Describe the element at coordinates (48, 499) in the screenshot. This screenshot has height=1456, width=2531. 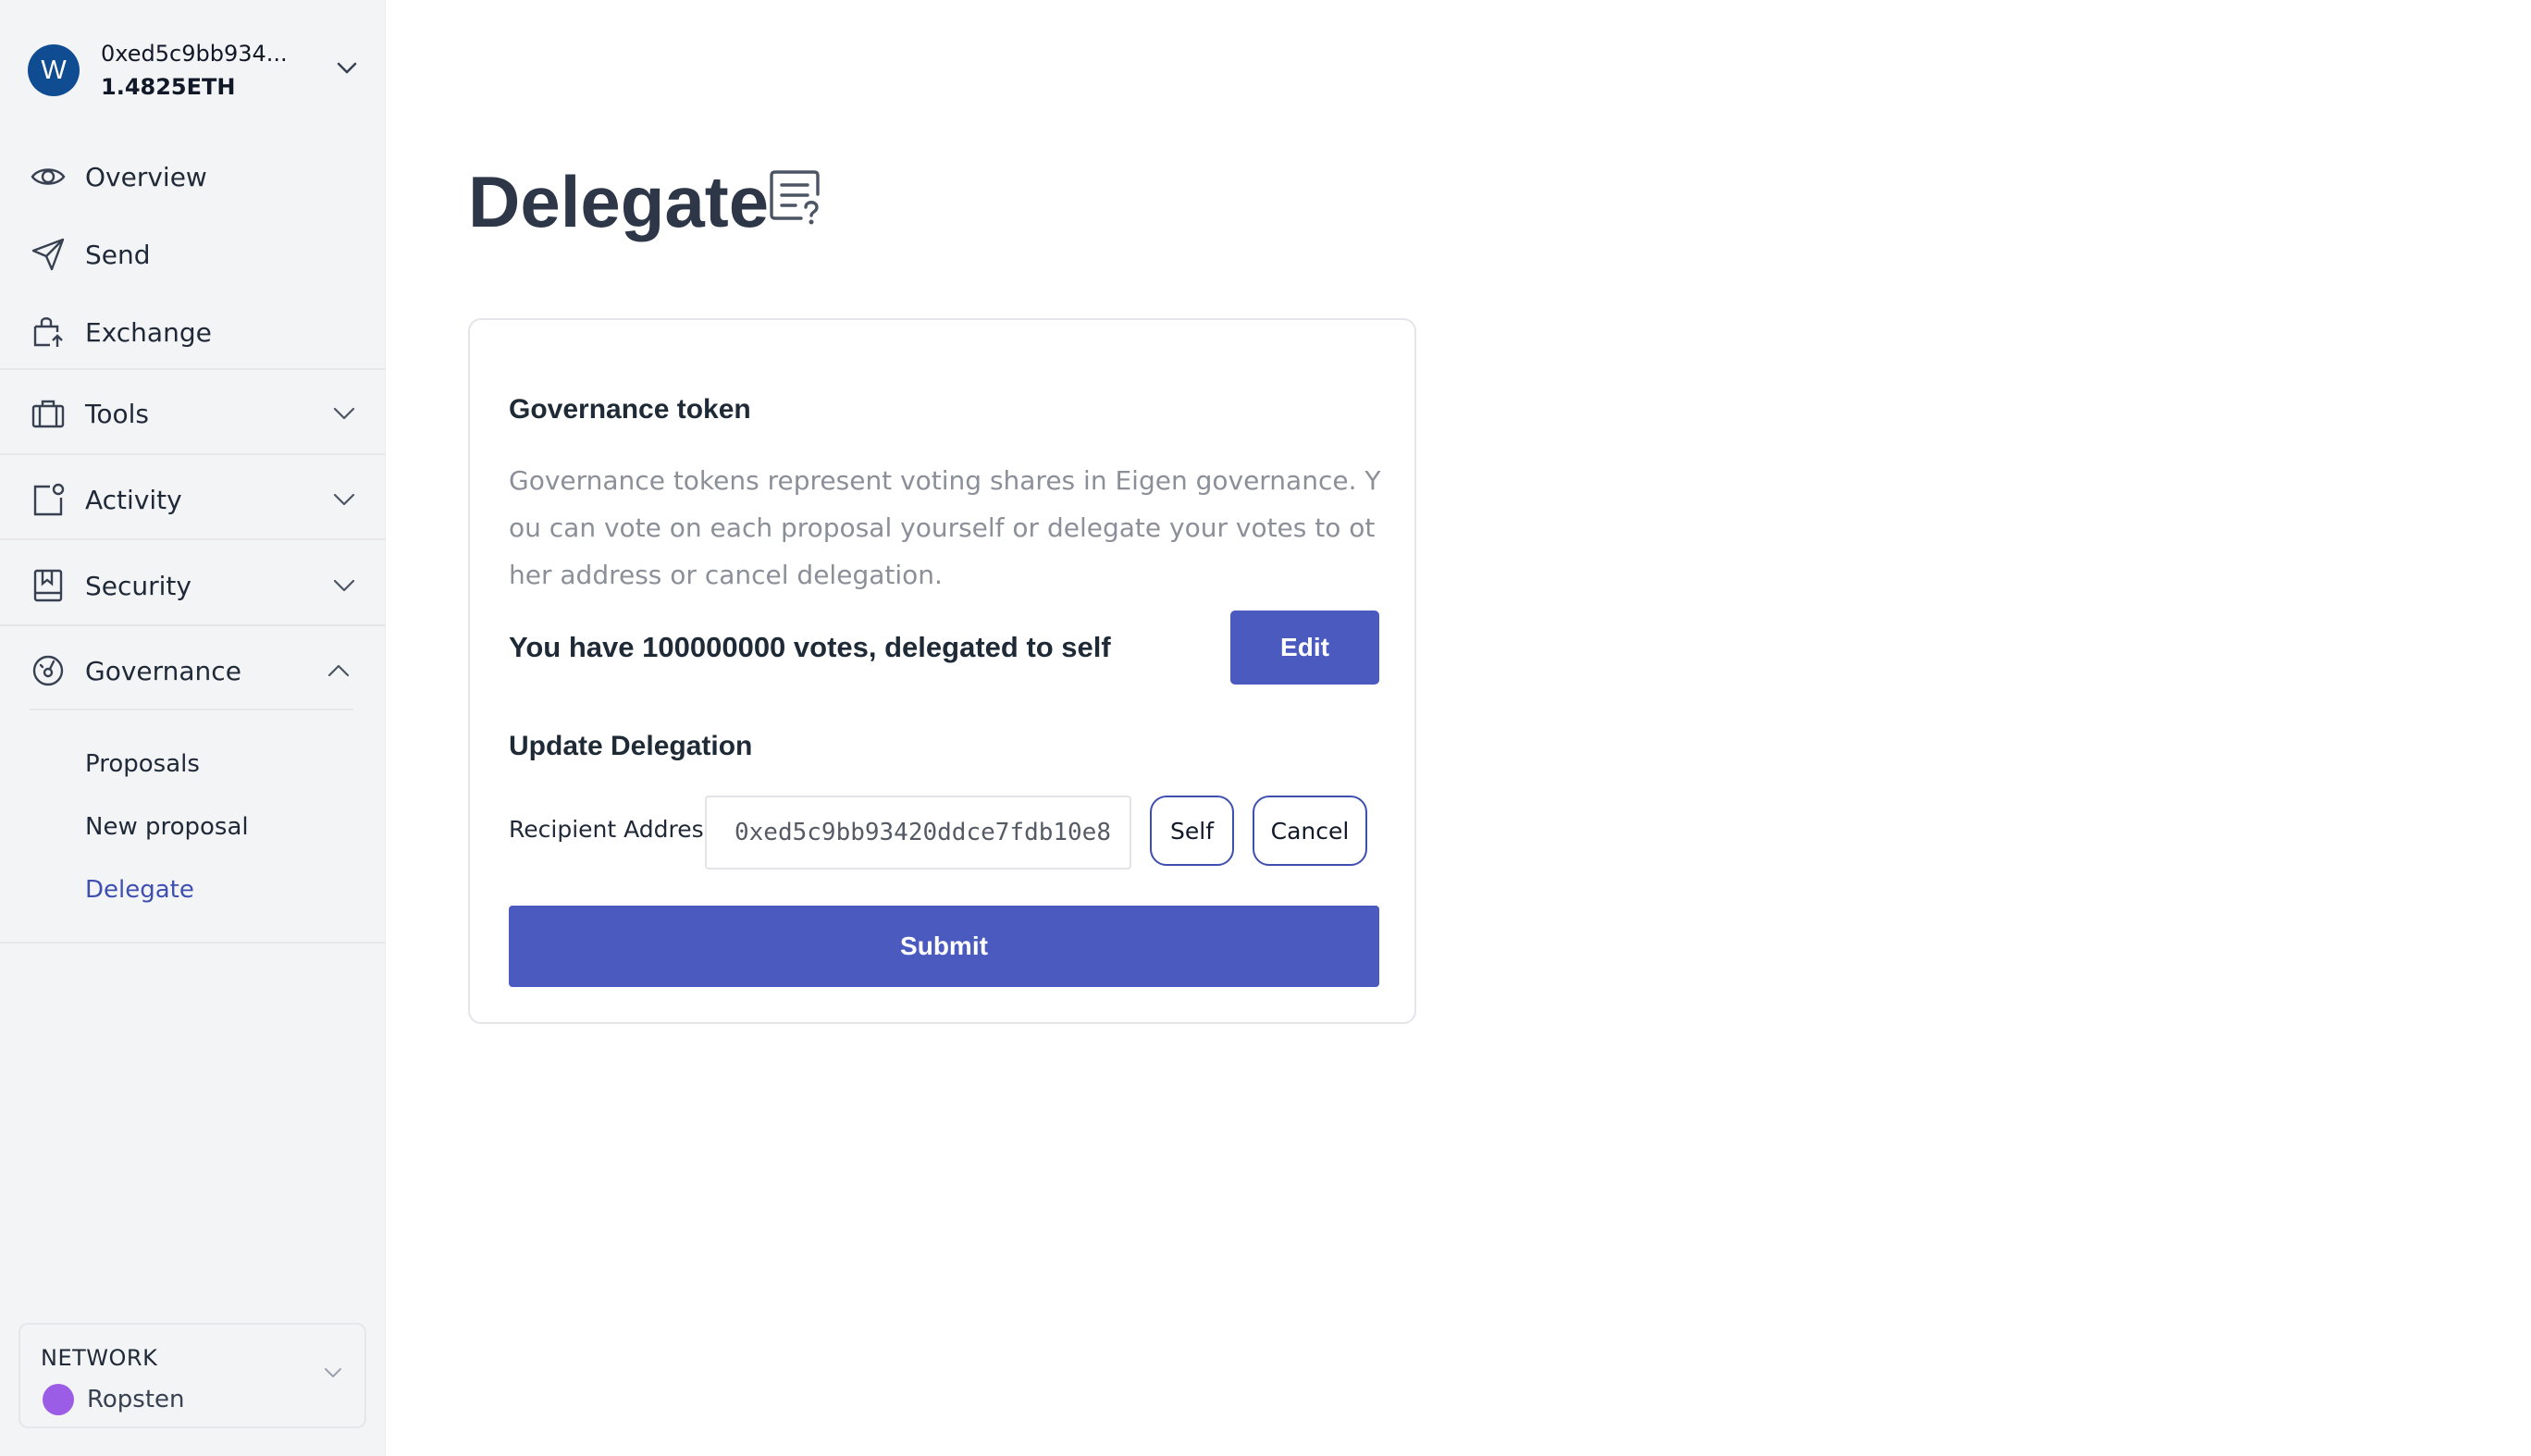
I see `activity-icon` at that location.